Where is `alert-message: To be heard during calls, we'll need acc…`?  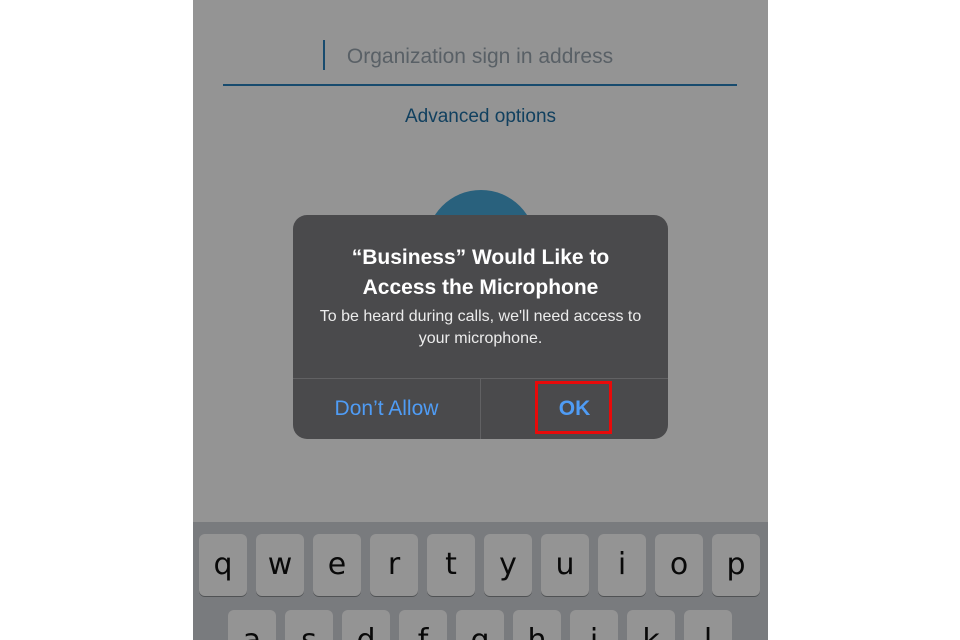
alert-message: To be heard during calls, we'll need acc… is located at coordinates (480, 327).